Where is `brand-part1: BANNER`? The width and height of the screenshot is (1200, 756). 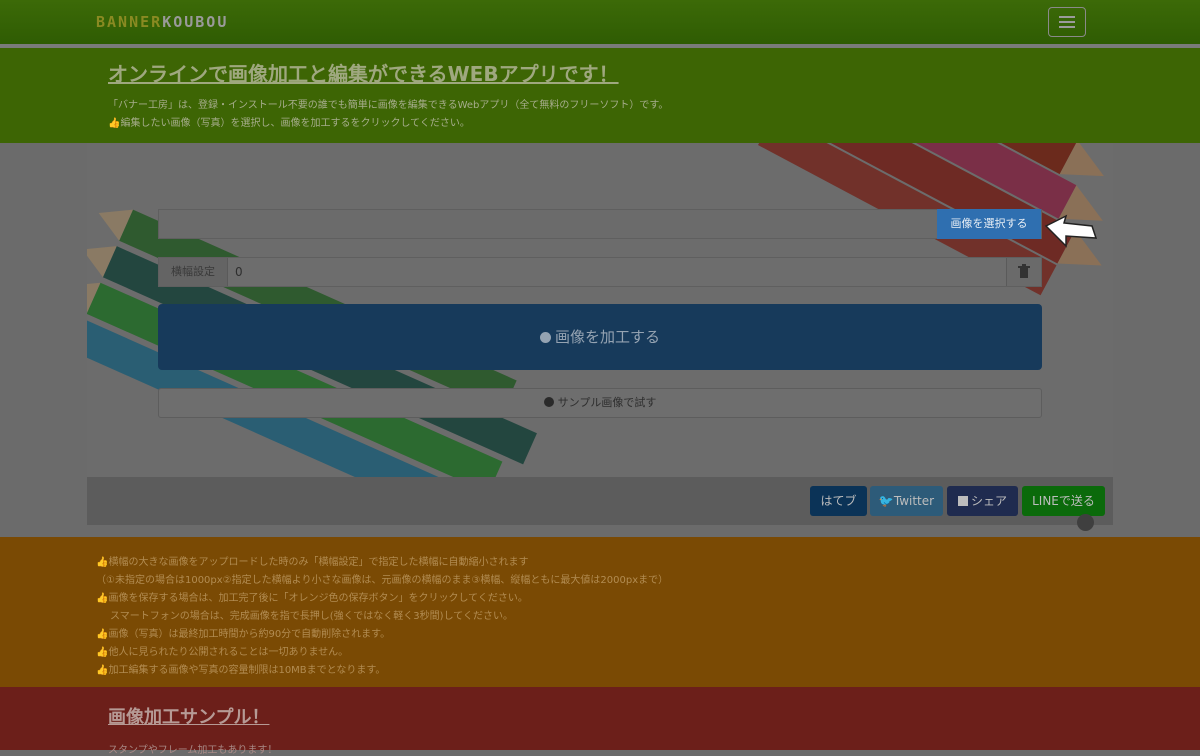
brand-part1: BANNER is located at coordinates (129, 22).